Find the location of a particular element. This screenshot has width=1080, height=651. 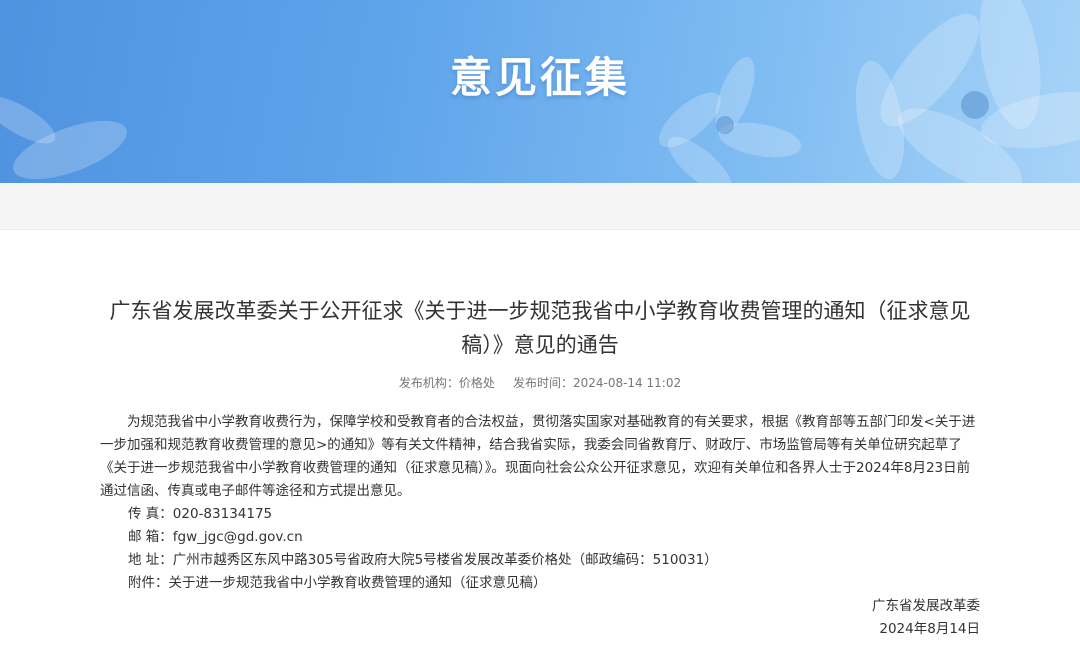

contact-email: 邮 箱：fgw_jgc@gd.gov.cn is located at coordinates (215, 537).